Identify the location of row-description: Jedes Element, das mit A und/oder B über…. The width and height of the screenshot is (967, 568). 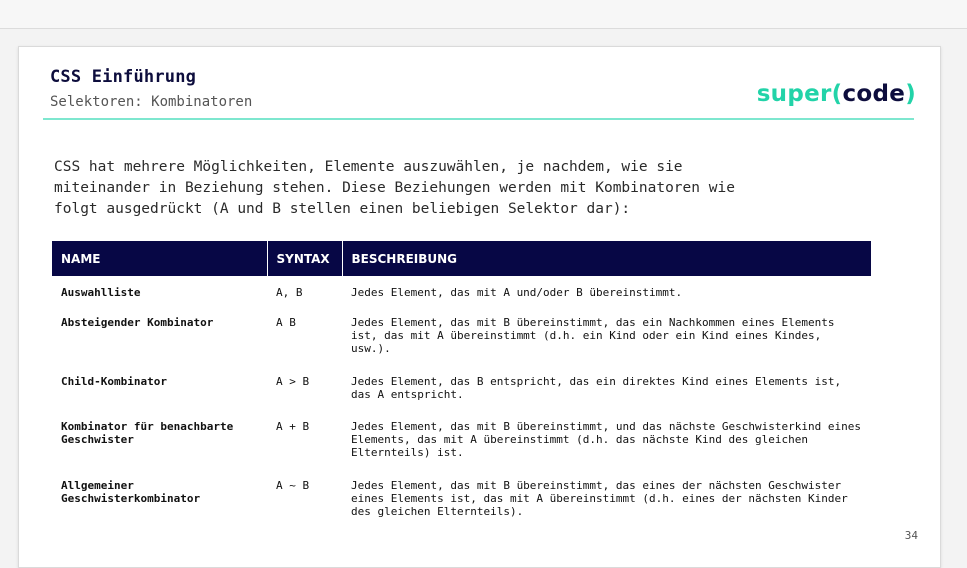
(517, 292).